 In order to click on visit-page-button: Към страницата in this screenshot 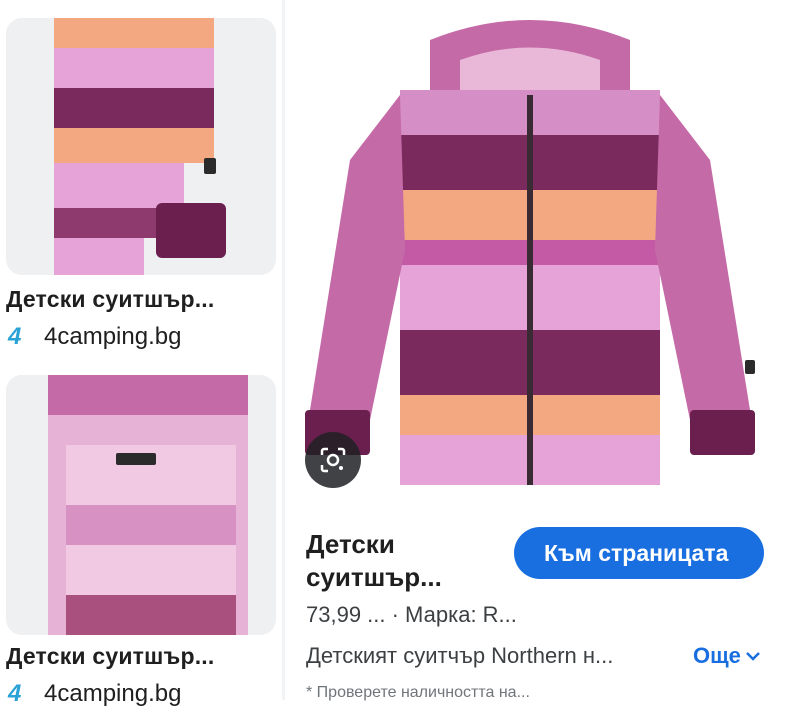, I will do `click(639, 553)`.